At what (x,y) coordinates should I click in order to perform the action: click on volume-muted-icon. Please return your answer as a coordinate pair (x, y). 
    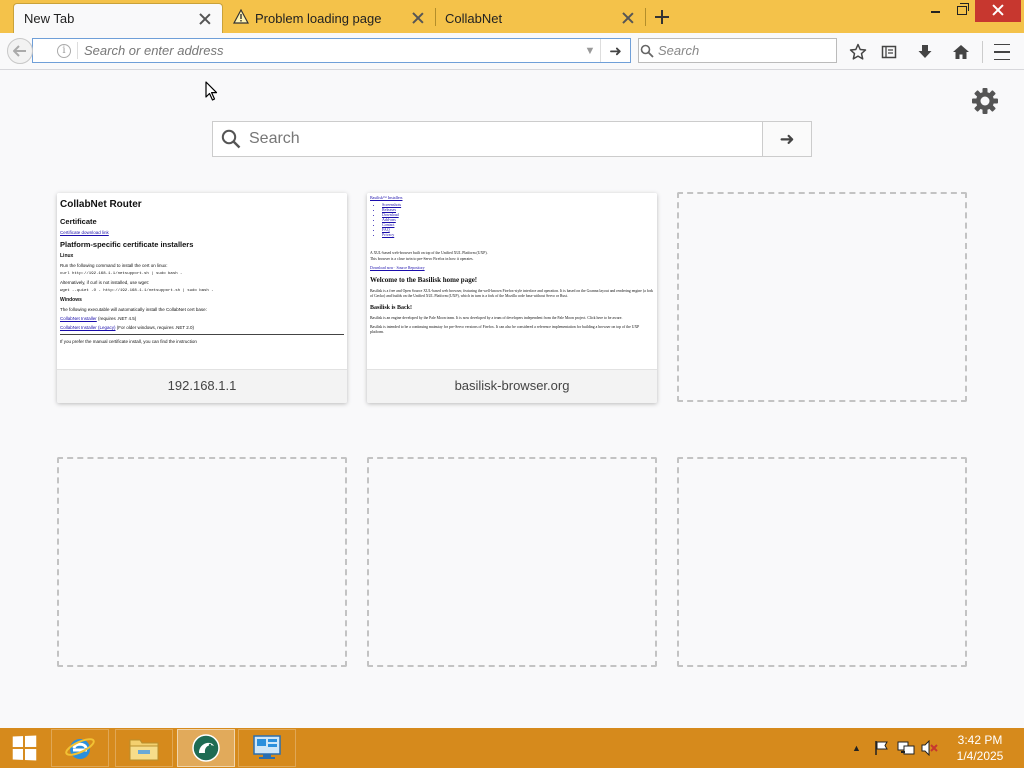
    Looking at the image, I should click on (930, 749).